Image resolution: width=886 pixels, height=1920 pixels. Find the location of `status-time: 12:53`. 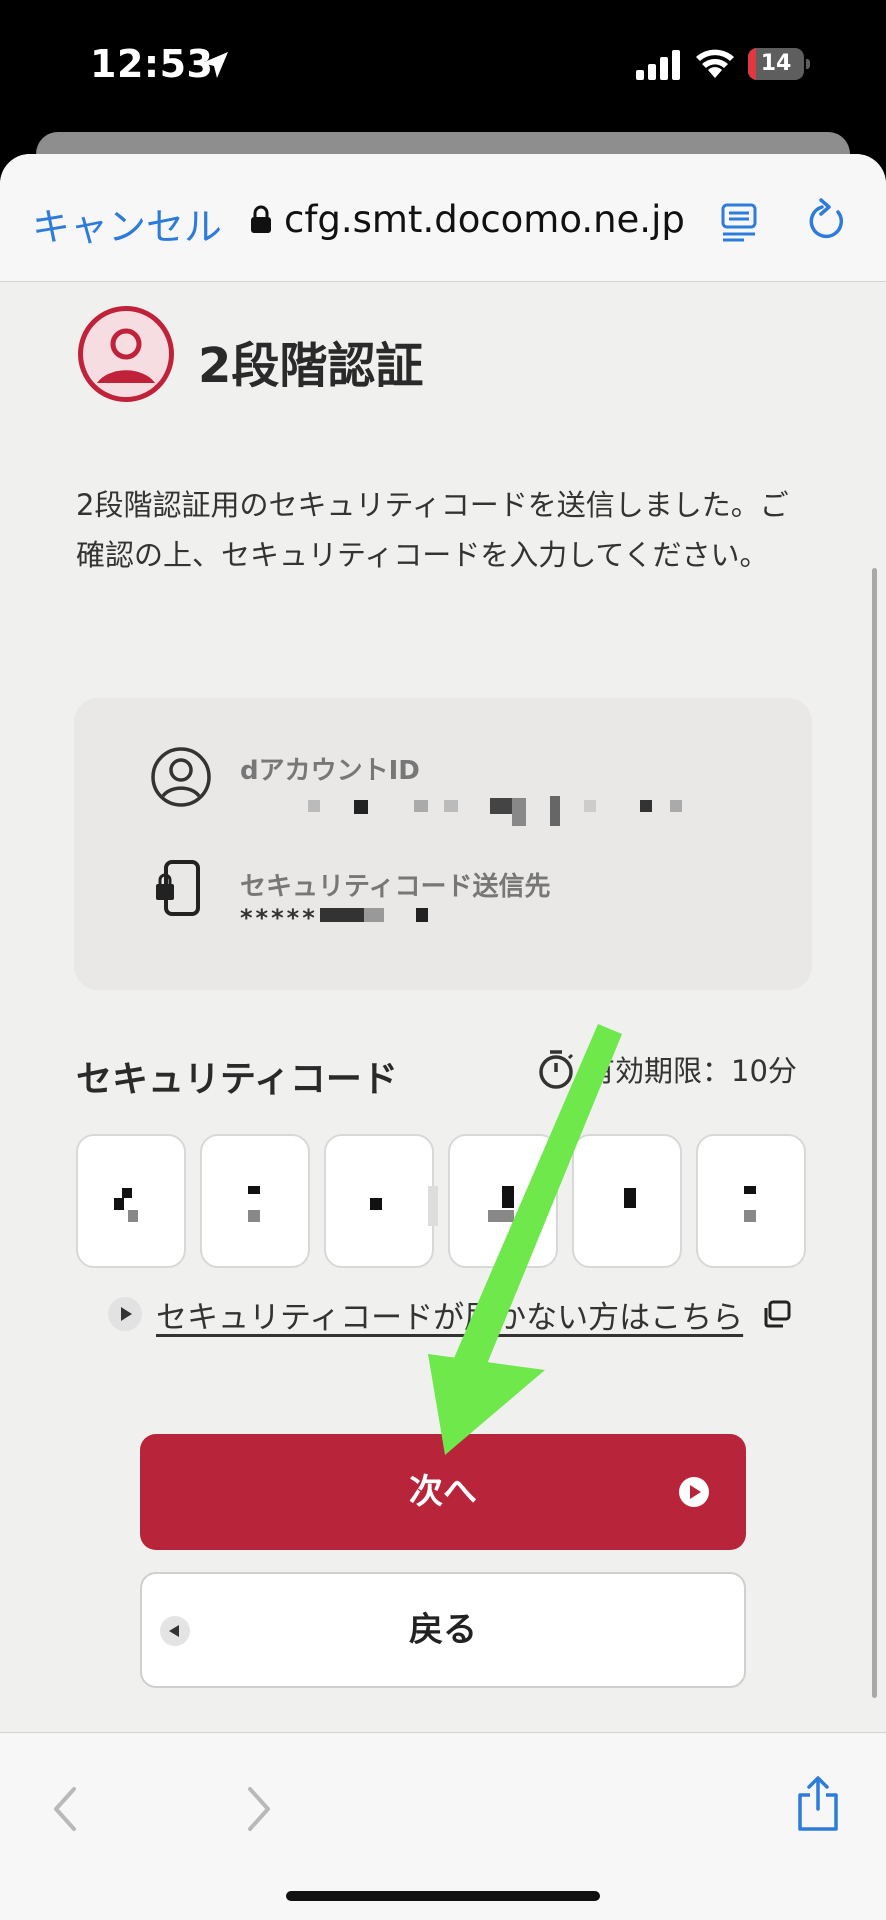

status-time: 12:53 is located at coordinates (152, 64).